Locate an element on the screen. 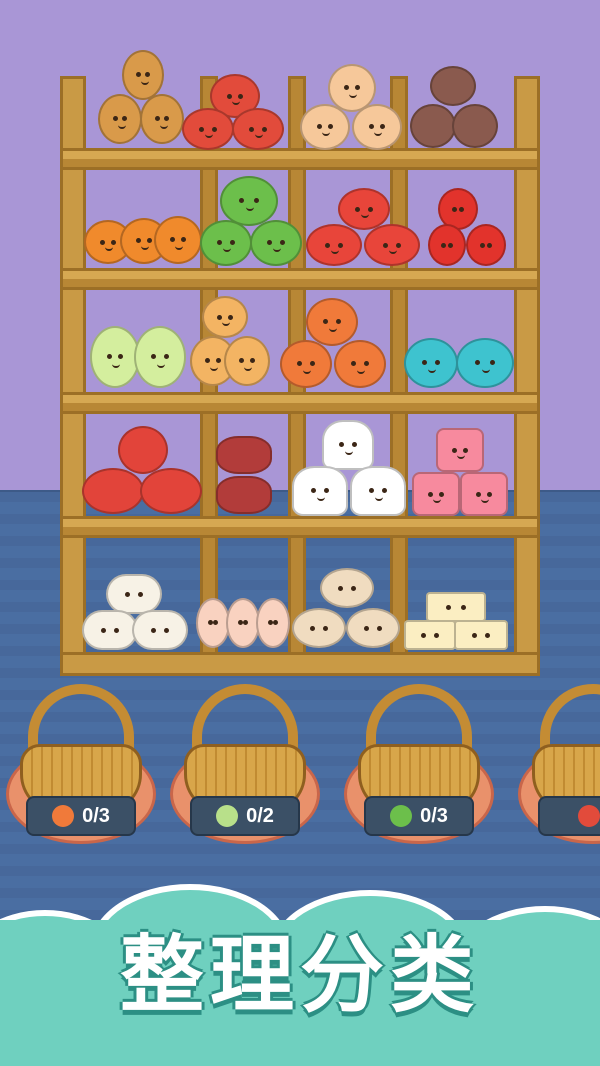  shrimp-stack is located at coordinates (144, 471).